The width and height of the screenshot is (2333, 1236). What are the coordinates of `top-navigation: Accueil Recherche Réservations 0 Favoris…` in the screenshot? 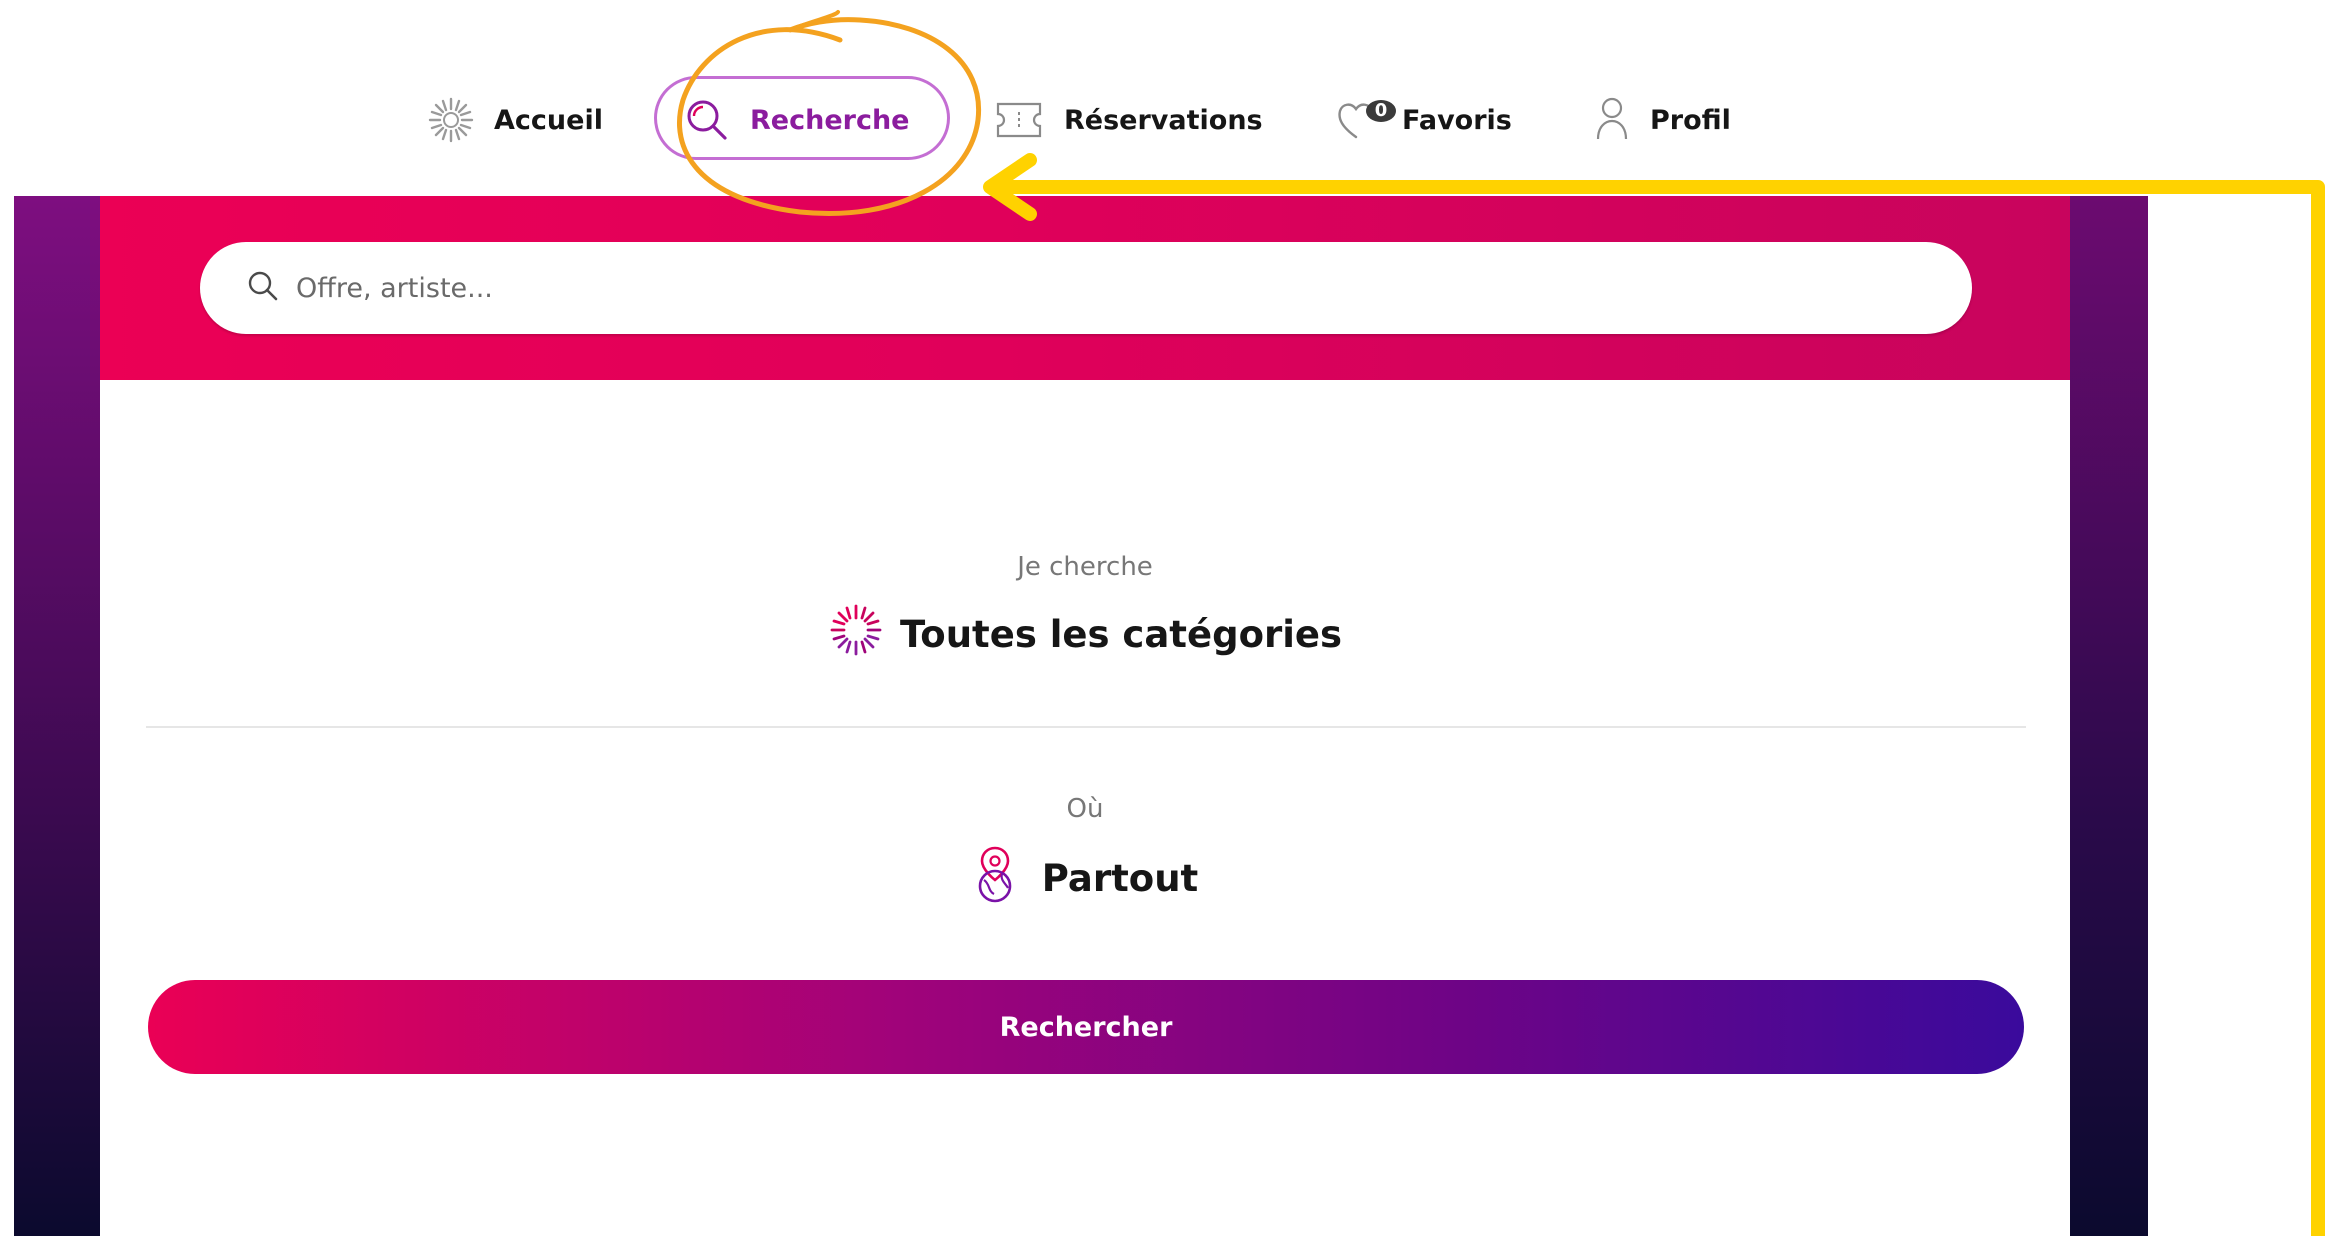 It's located at (1166, 120).